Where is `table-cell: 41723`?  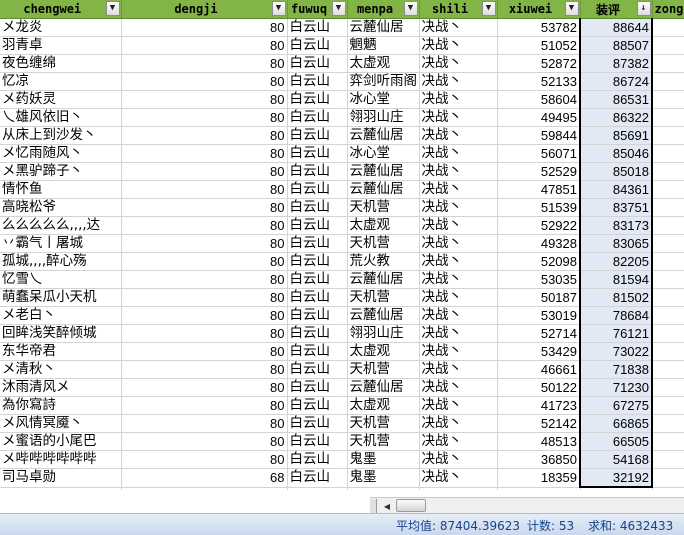 table-cell: 41723 is located at coordinates (539, 405).